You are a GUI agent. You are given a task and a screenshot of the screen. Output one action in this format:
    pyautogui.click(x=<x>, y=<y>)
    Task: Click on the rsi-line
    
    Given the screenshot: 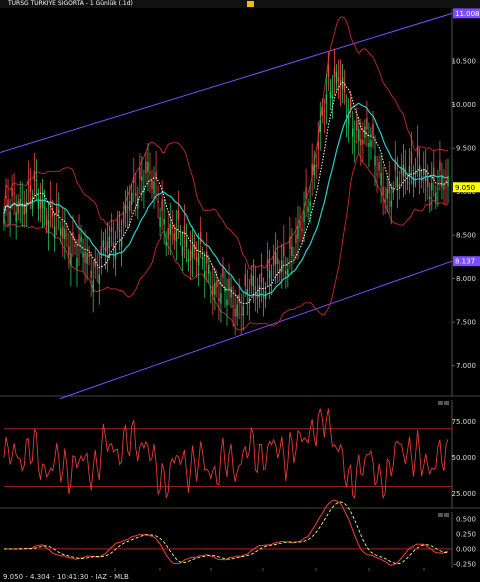 What is the action you would take?
    pyautogui.click(x=226, y=454)
    